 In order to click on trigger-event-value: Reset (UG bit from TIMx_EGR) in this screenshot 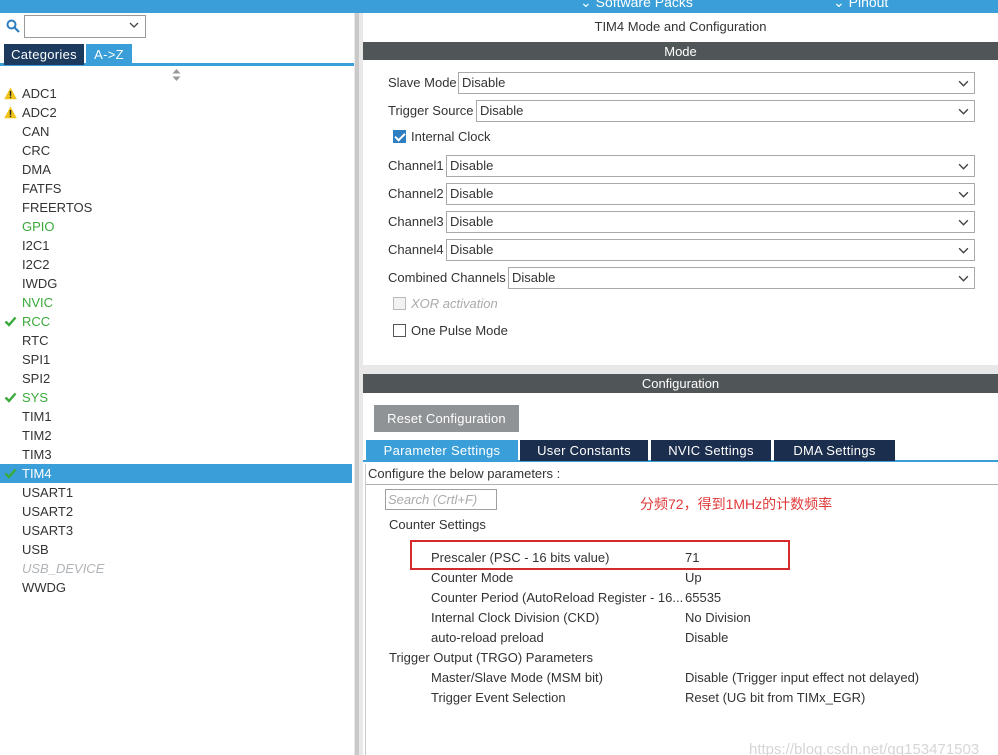, I will do `click(775, 697)`.